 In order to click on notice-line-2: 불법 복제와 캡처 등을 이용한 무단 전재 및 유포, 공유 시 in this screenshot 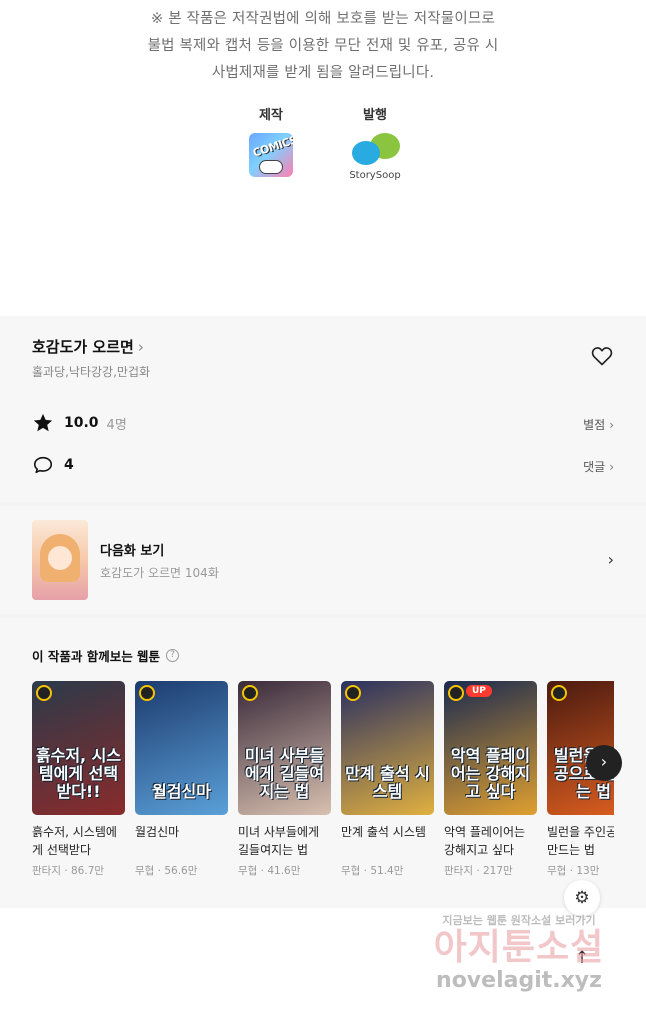, I will do `click(323, 46)`.